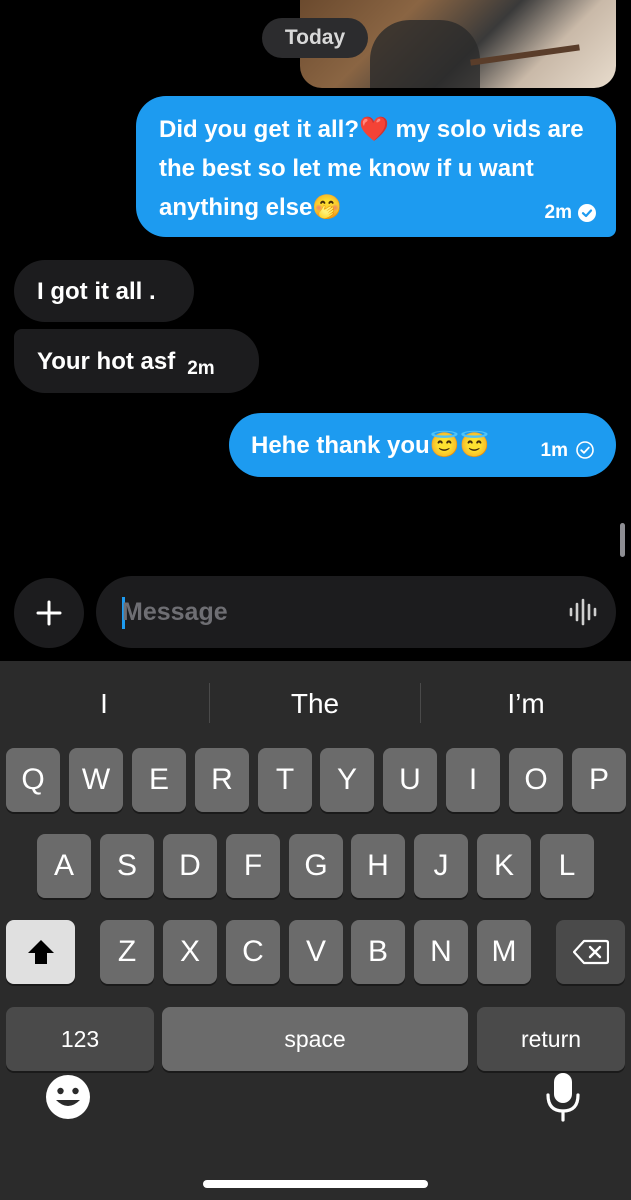 The height and width of the screenshot is (1200, 631). What do you see at coordinates (599, 780) in the screenshot?
I see `key-p: P` at bounding box center [599, 780].